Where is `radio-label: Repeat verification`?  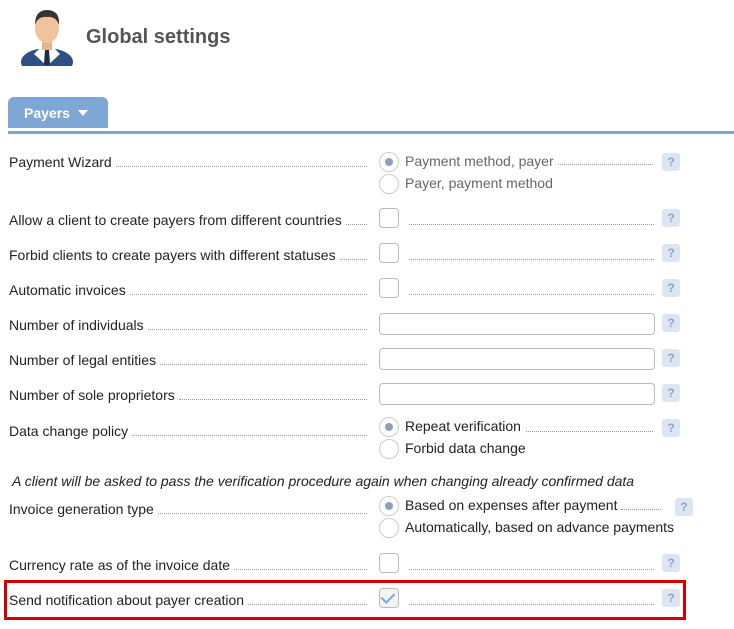 radio-label: Repeat verification is located at coordinates (463, 426).